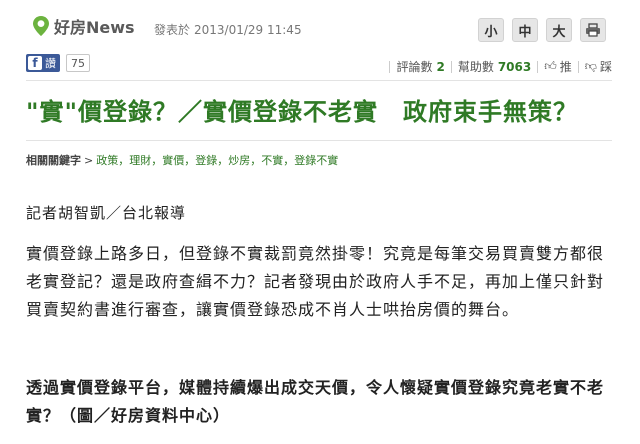 The height and width of the screenshot is (444, 640). I want to click on header-divider, so click(319, 80).